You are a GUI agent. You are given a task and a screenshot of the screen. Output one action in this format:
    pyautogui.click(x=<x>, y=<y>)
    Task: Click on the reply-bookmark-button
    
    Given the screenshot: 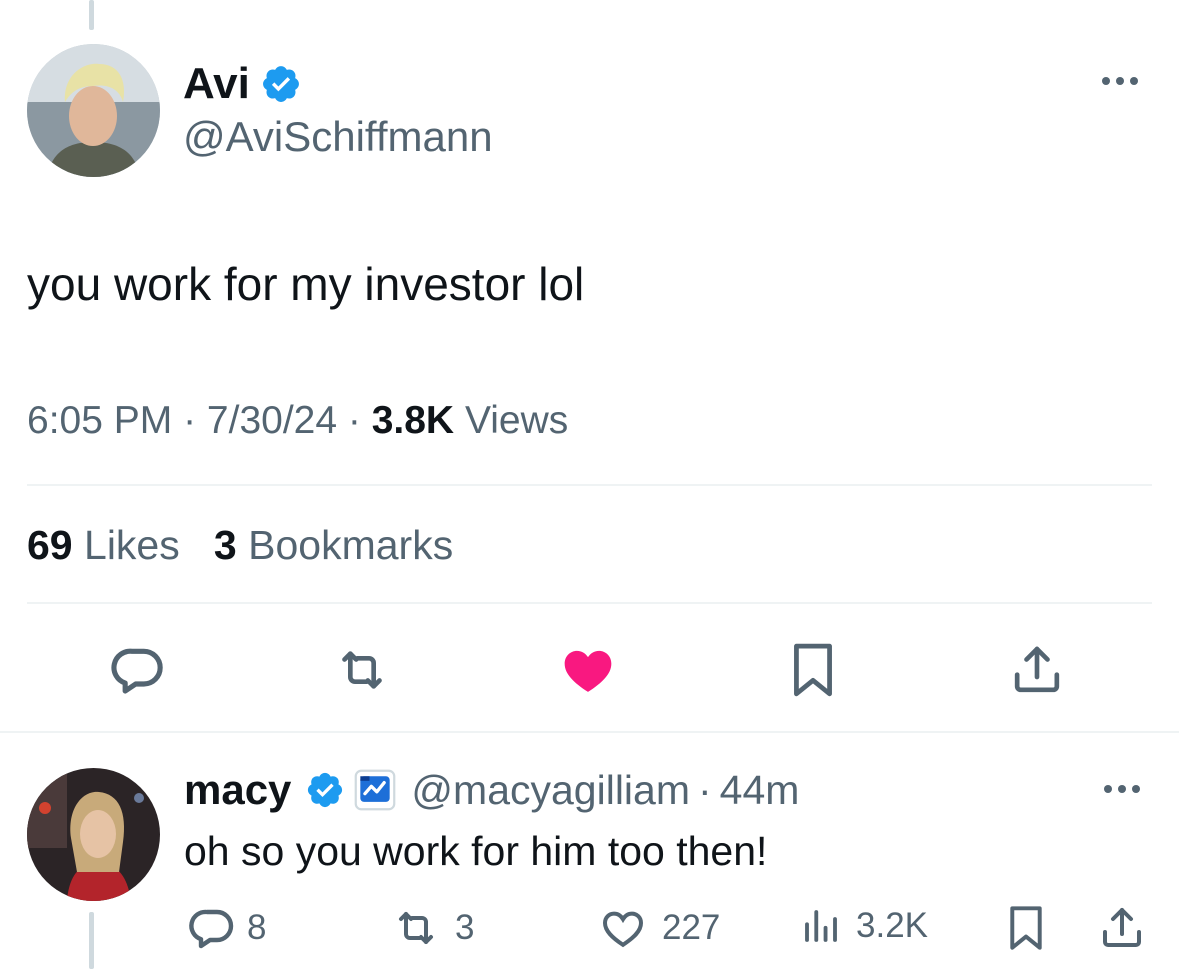 What is the action you would take?
    pyautogui.click(x=1026, y=930)
    